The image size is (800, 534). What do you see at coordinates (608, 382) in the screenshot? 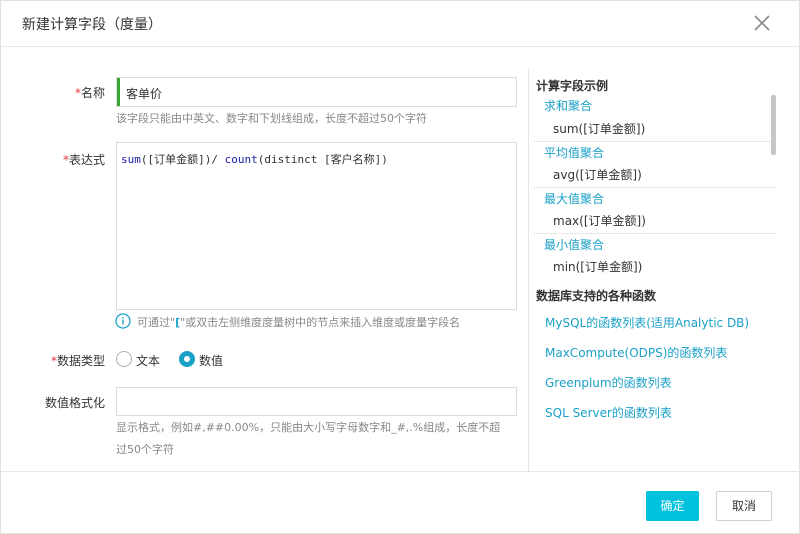
I see `function-link-greenplum: Greenplum的函数列表` at bounding box center [608, 382].